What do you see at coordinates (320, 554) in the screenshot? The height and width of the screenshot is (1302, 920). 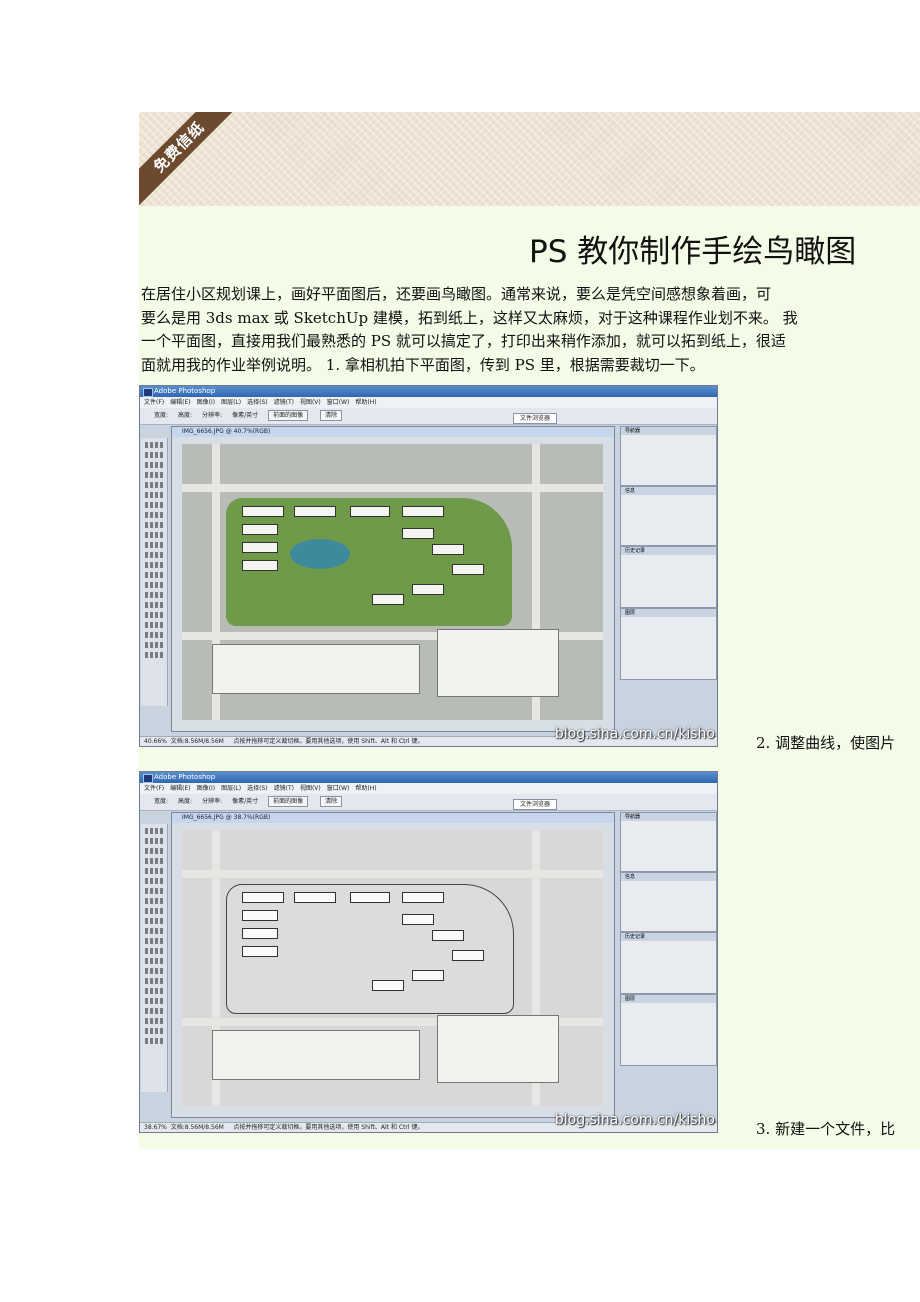 I see `pond` at bounding box center [320, 554].